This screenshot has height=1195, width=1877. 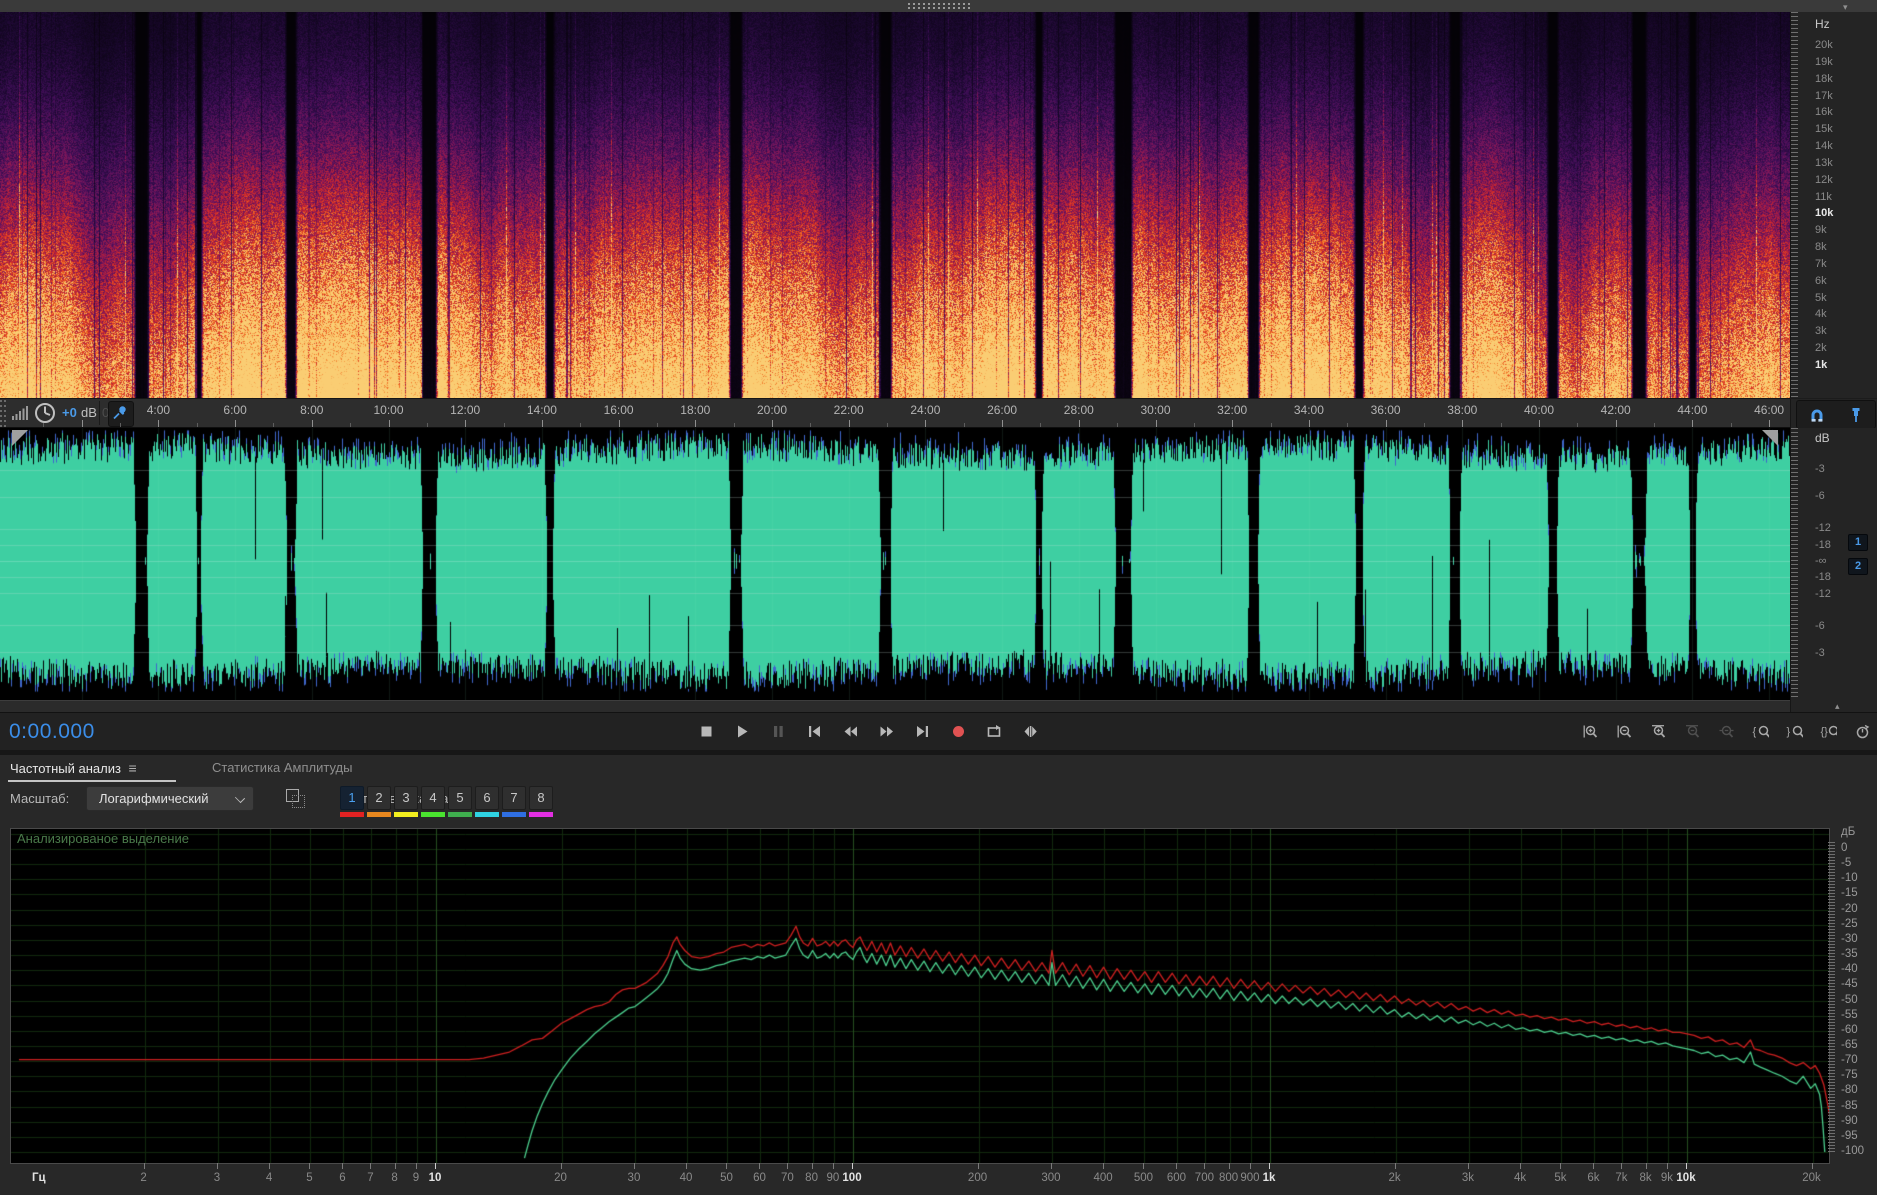 I want to click on transport-skip-selection-button, so click(x=1030, y=731).